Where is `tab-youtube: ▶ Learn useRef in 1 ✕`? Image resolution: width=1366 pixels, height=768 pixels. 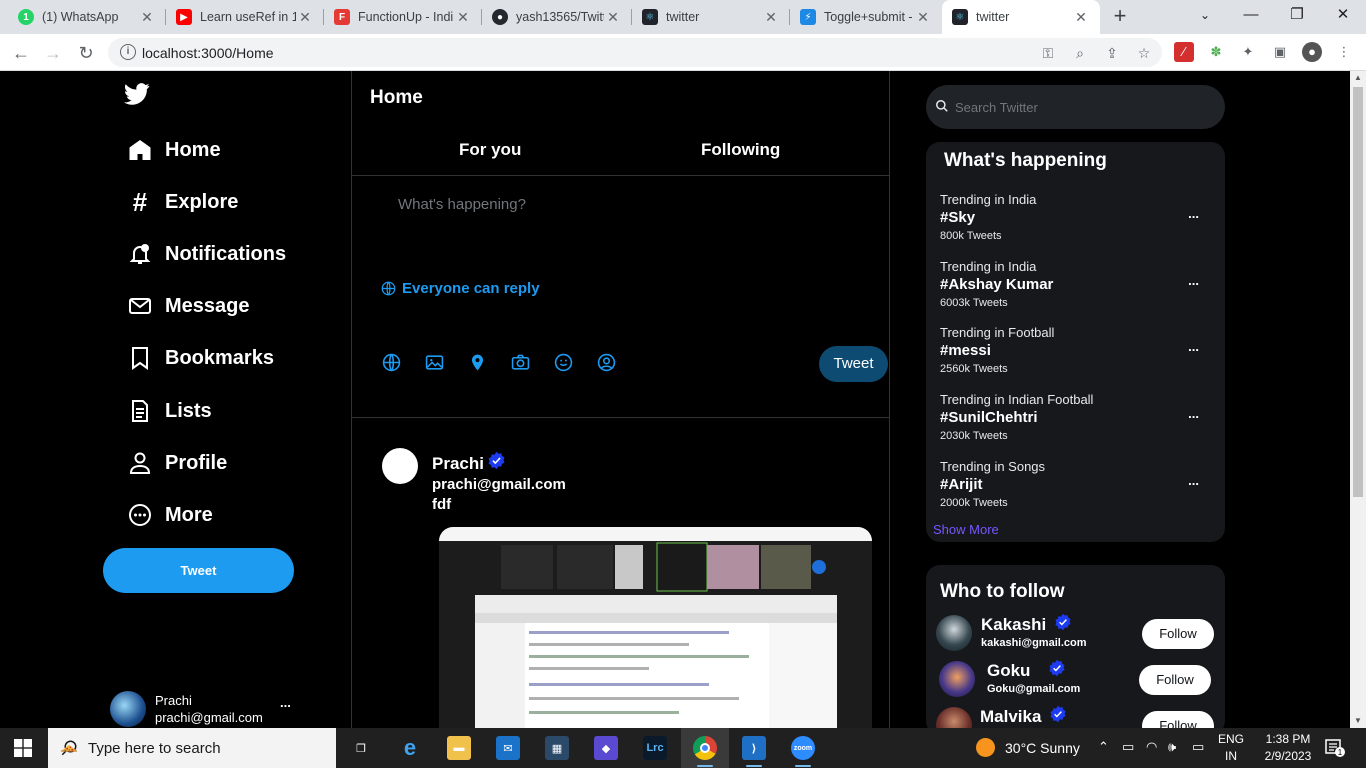
tab-youtube: ▶ Learn useRef in 1 ✕ is located at coordinates (245, 17).